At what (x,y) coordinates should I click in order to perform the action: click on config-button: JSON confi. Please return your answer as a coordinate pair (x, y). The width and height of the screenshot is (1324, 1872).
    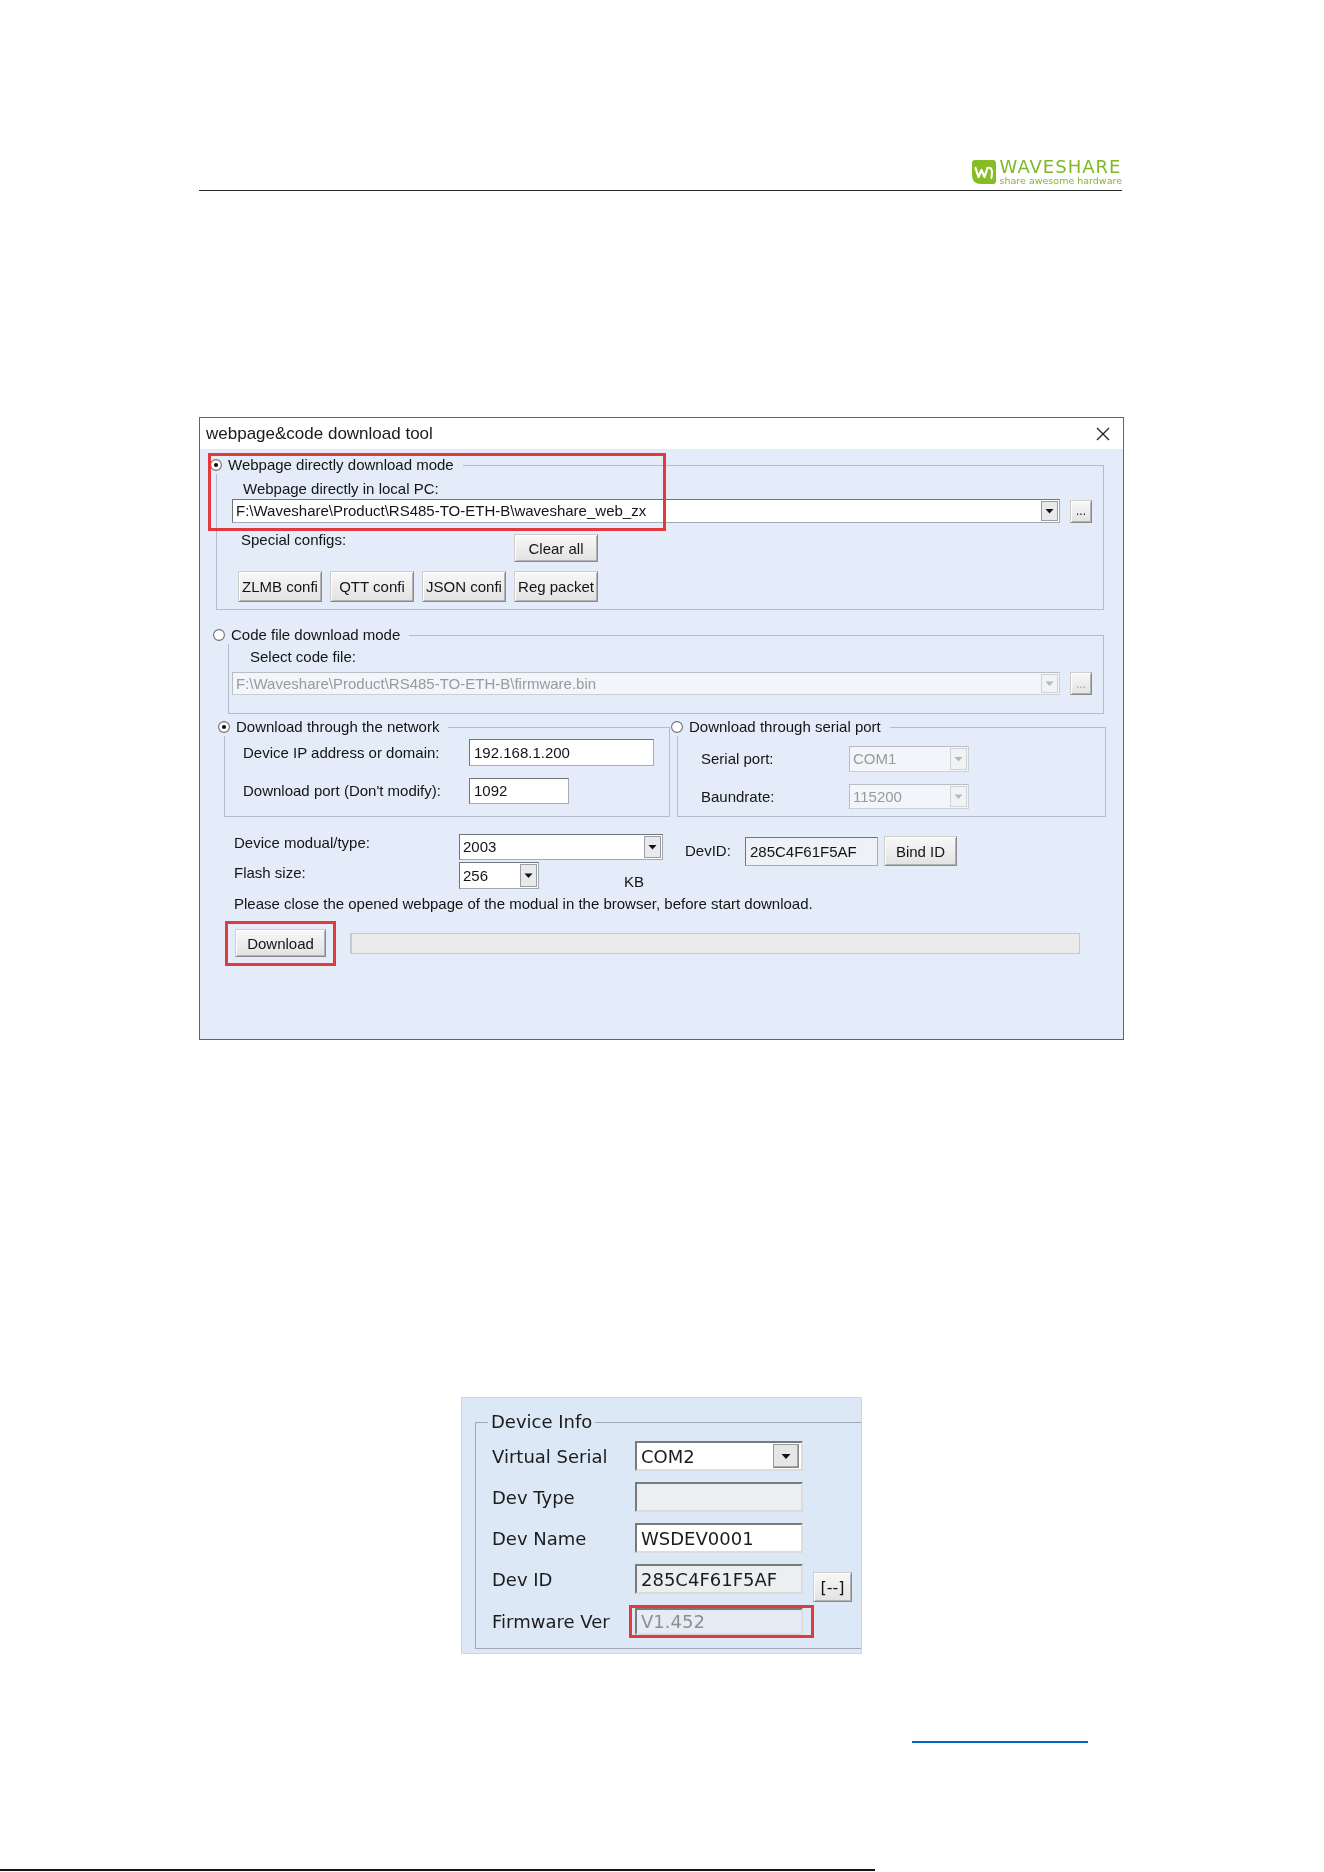
    Looking at the image, I should click on (464, 586).